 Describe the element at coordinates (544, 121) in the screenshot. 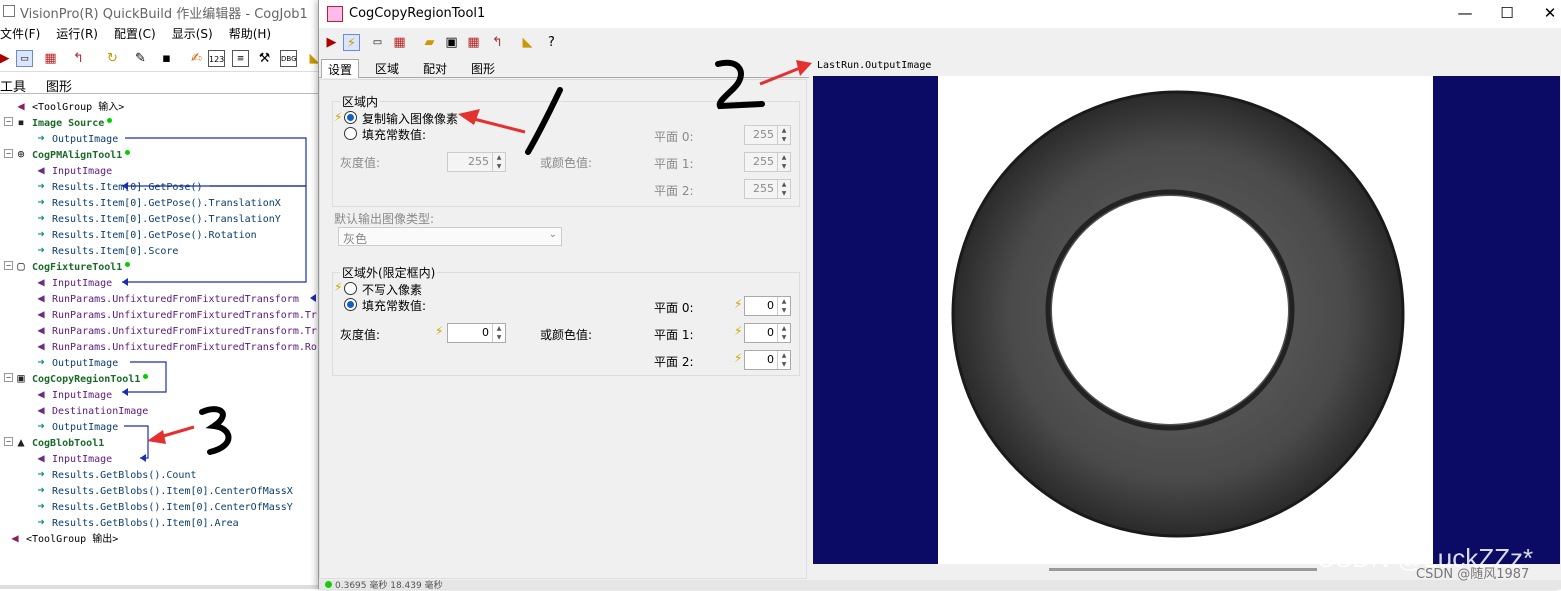

I see `handwritten-1-stroke` at that location.